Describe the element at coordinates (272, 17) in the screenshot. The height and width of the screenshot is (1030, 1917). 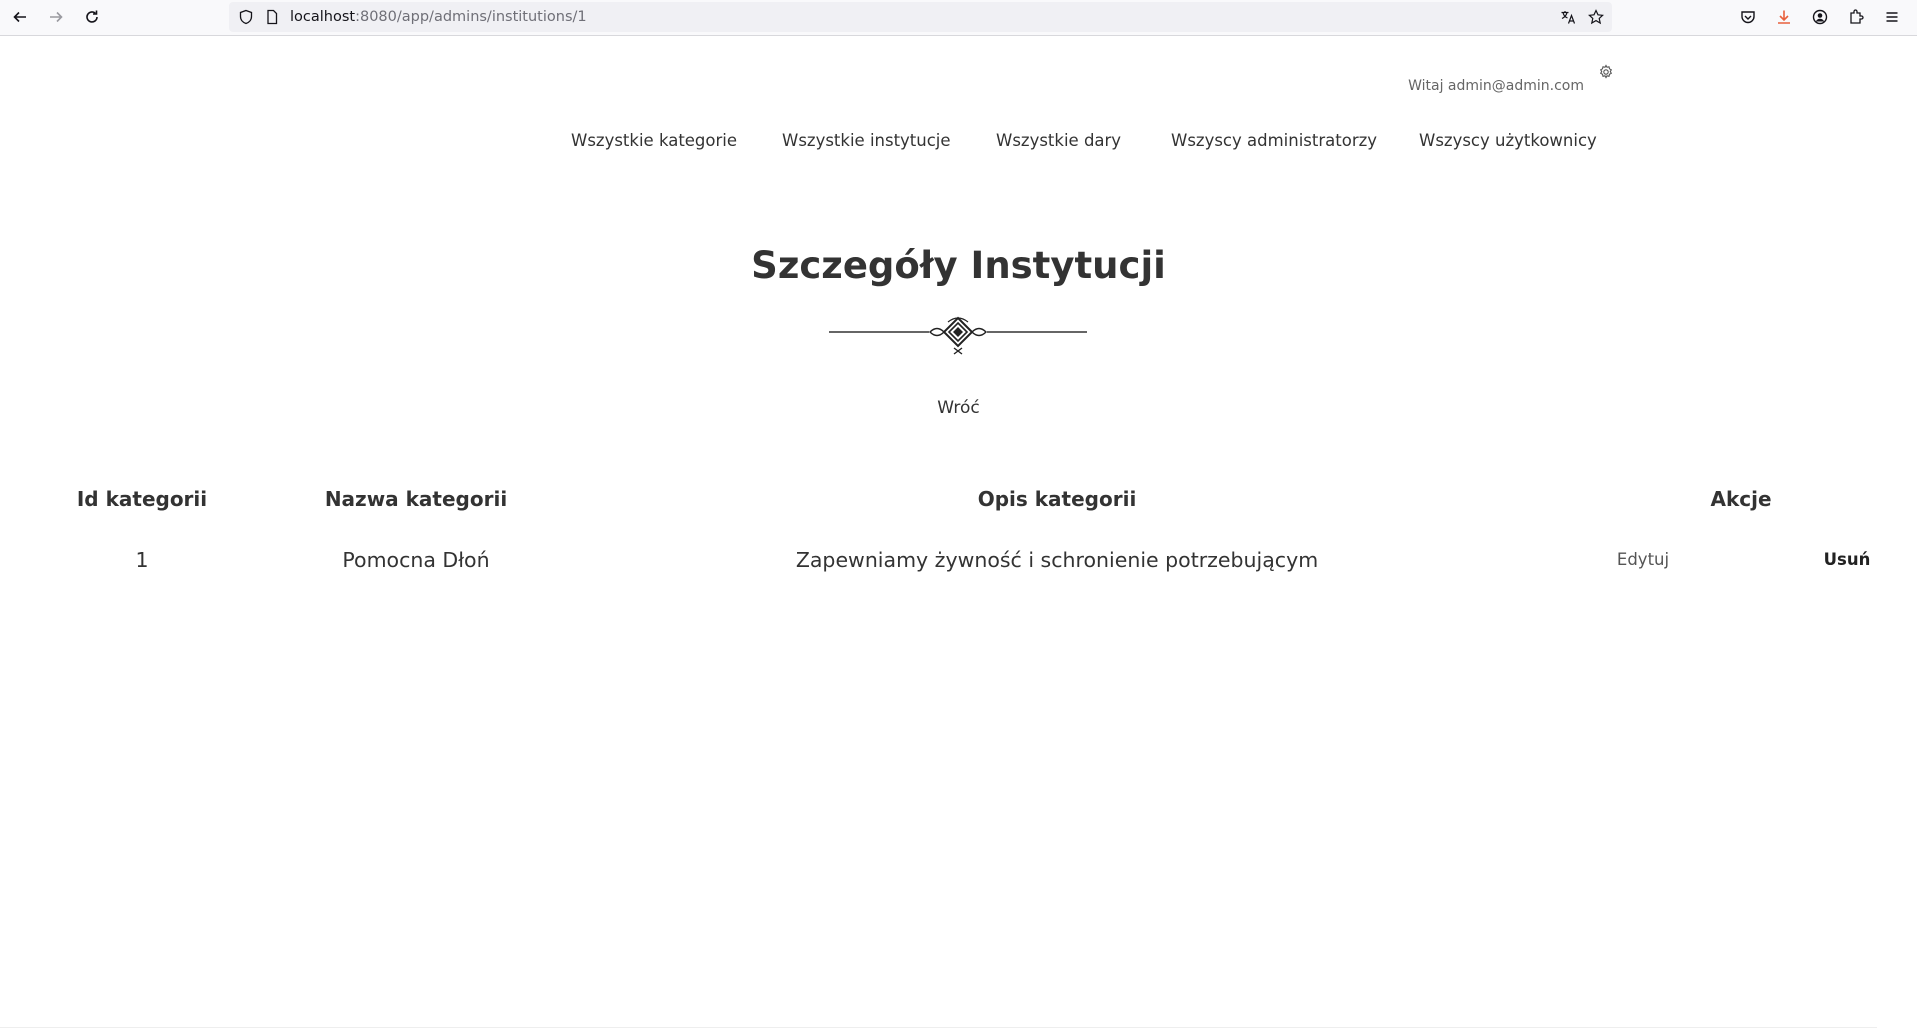
I see `page-icon` at that location.